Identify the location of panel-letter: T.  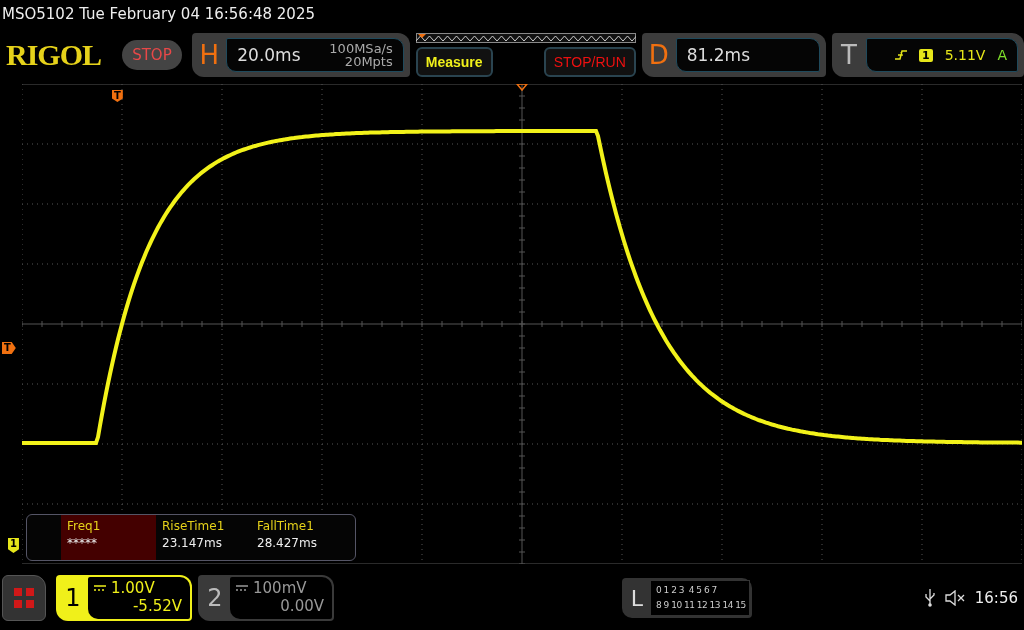
(849, 55).